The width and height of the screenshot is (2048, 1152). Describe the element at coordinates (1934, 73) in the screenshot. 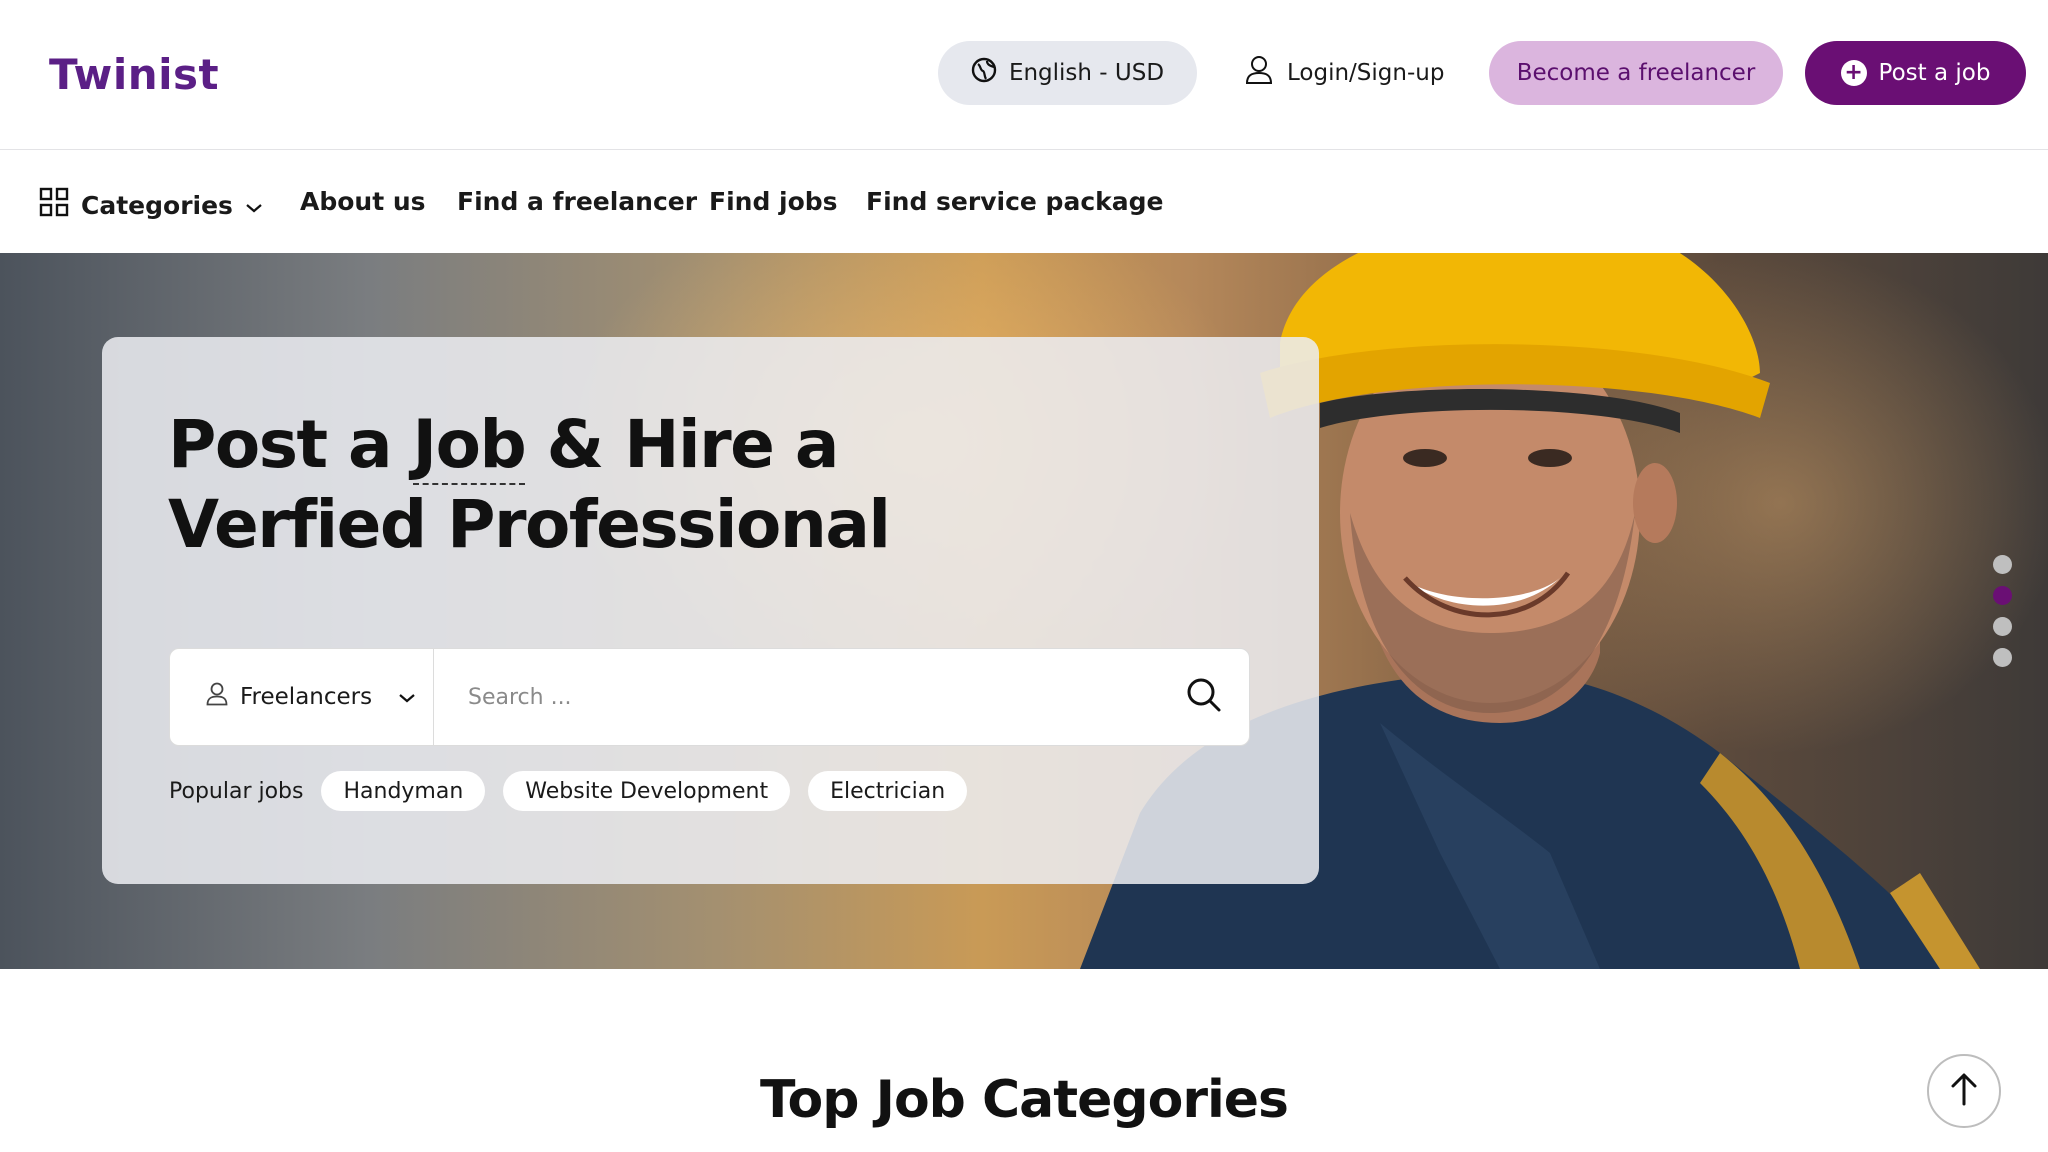

I see `post-job-label: Post a job` at that location.